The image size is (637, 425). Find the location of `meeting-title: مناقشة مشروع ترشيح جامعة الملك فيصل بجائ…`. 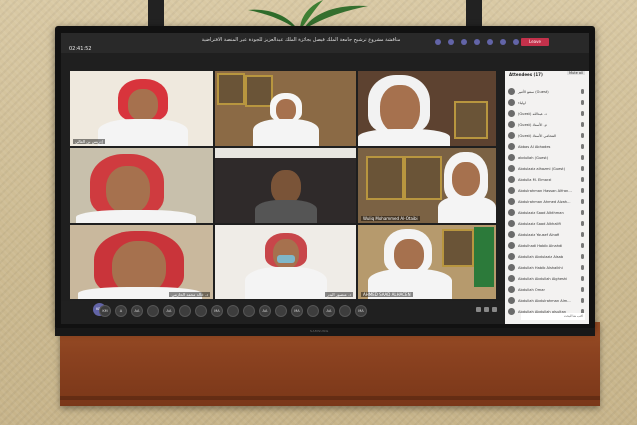

meeting-title: مناقشة مشروع ترشيح جامعة الملك فيصل بجائ… is located at coordinates (301, 40).